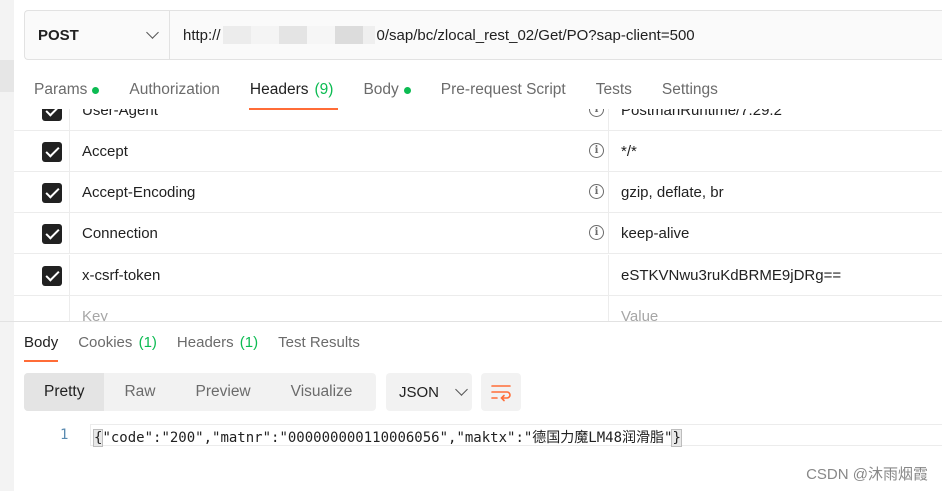 The width and height of the screenshot is (942, 491). What do you see at coordinates (223, 392) in the screenshot?
I see `format-preview: Preview` at bounding box center [223, 392].